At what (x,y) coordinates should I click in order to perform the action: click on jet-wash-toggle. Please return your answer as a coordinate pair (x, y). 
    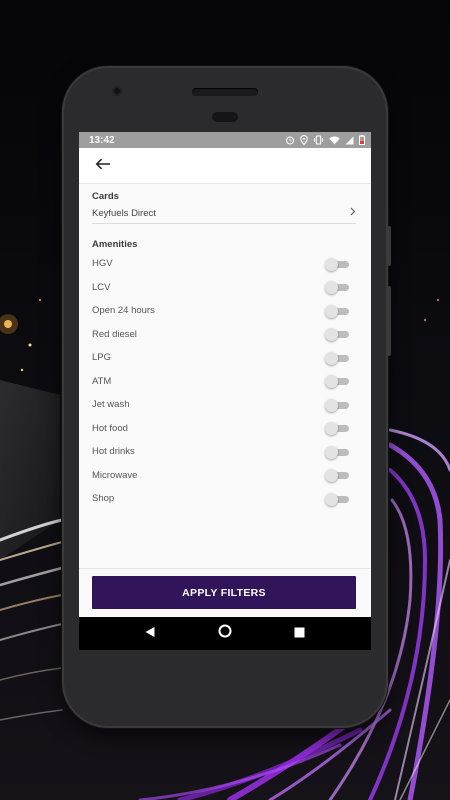
    Looking at the image, I should click on (337, 405).